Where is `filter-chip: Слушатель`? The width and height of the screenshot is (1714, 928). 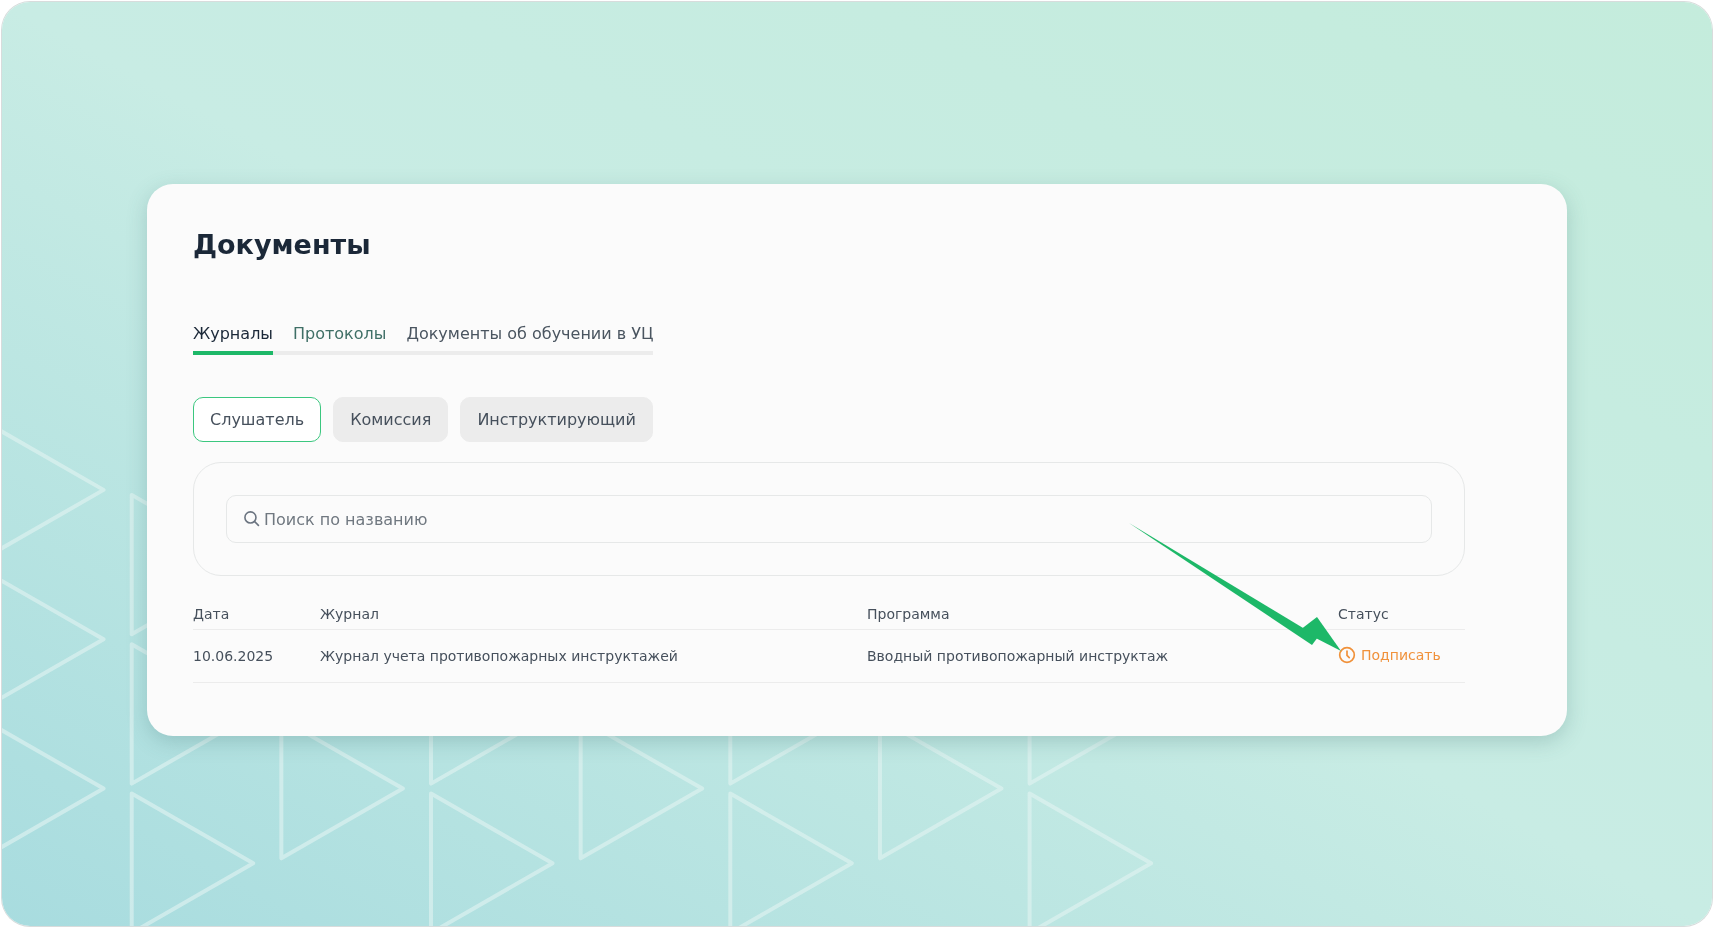
filter-chip: Слушатель is located at coordinates (257, 419).